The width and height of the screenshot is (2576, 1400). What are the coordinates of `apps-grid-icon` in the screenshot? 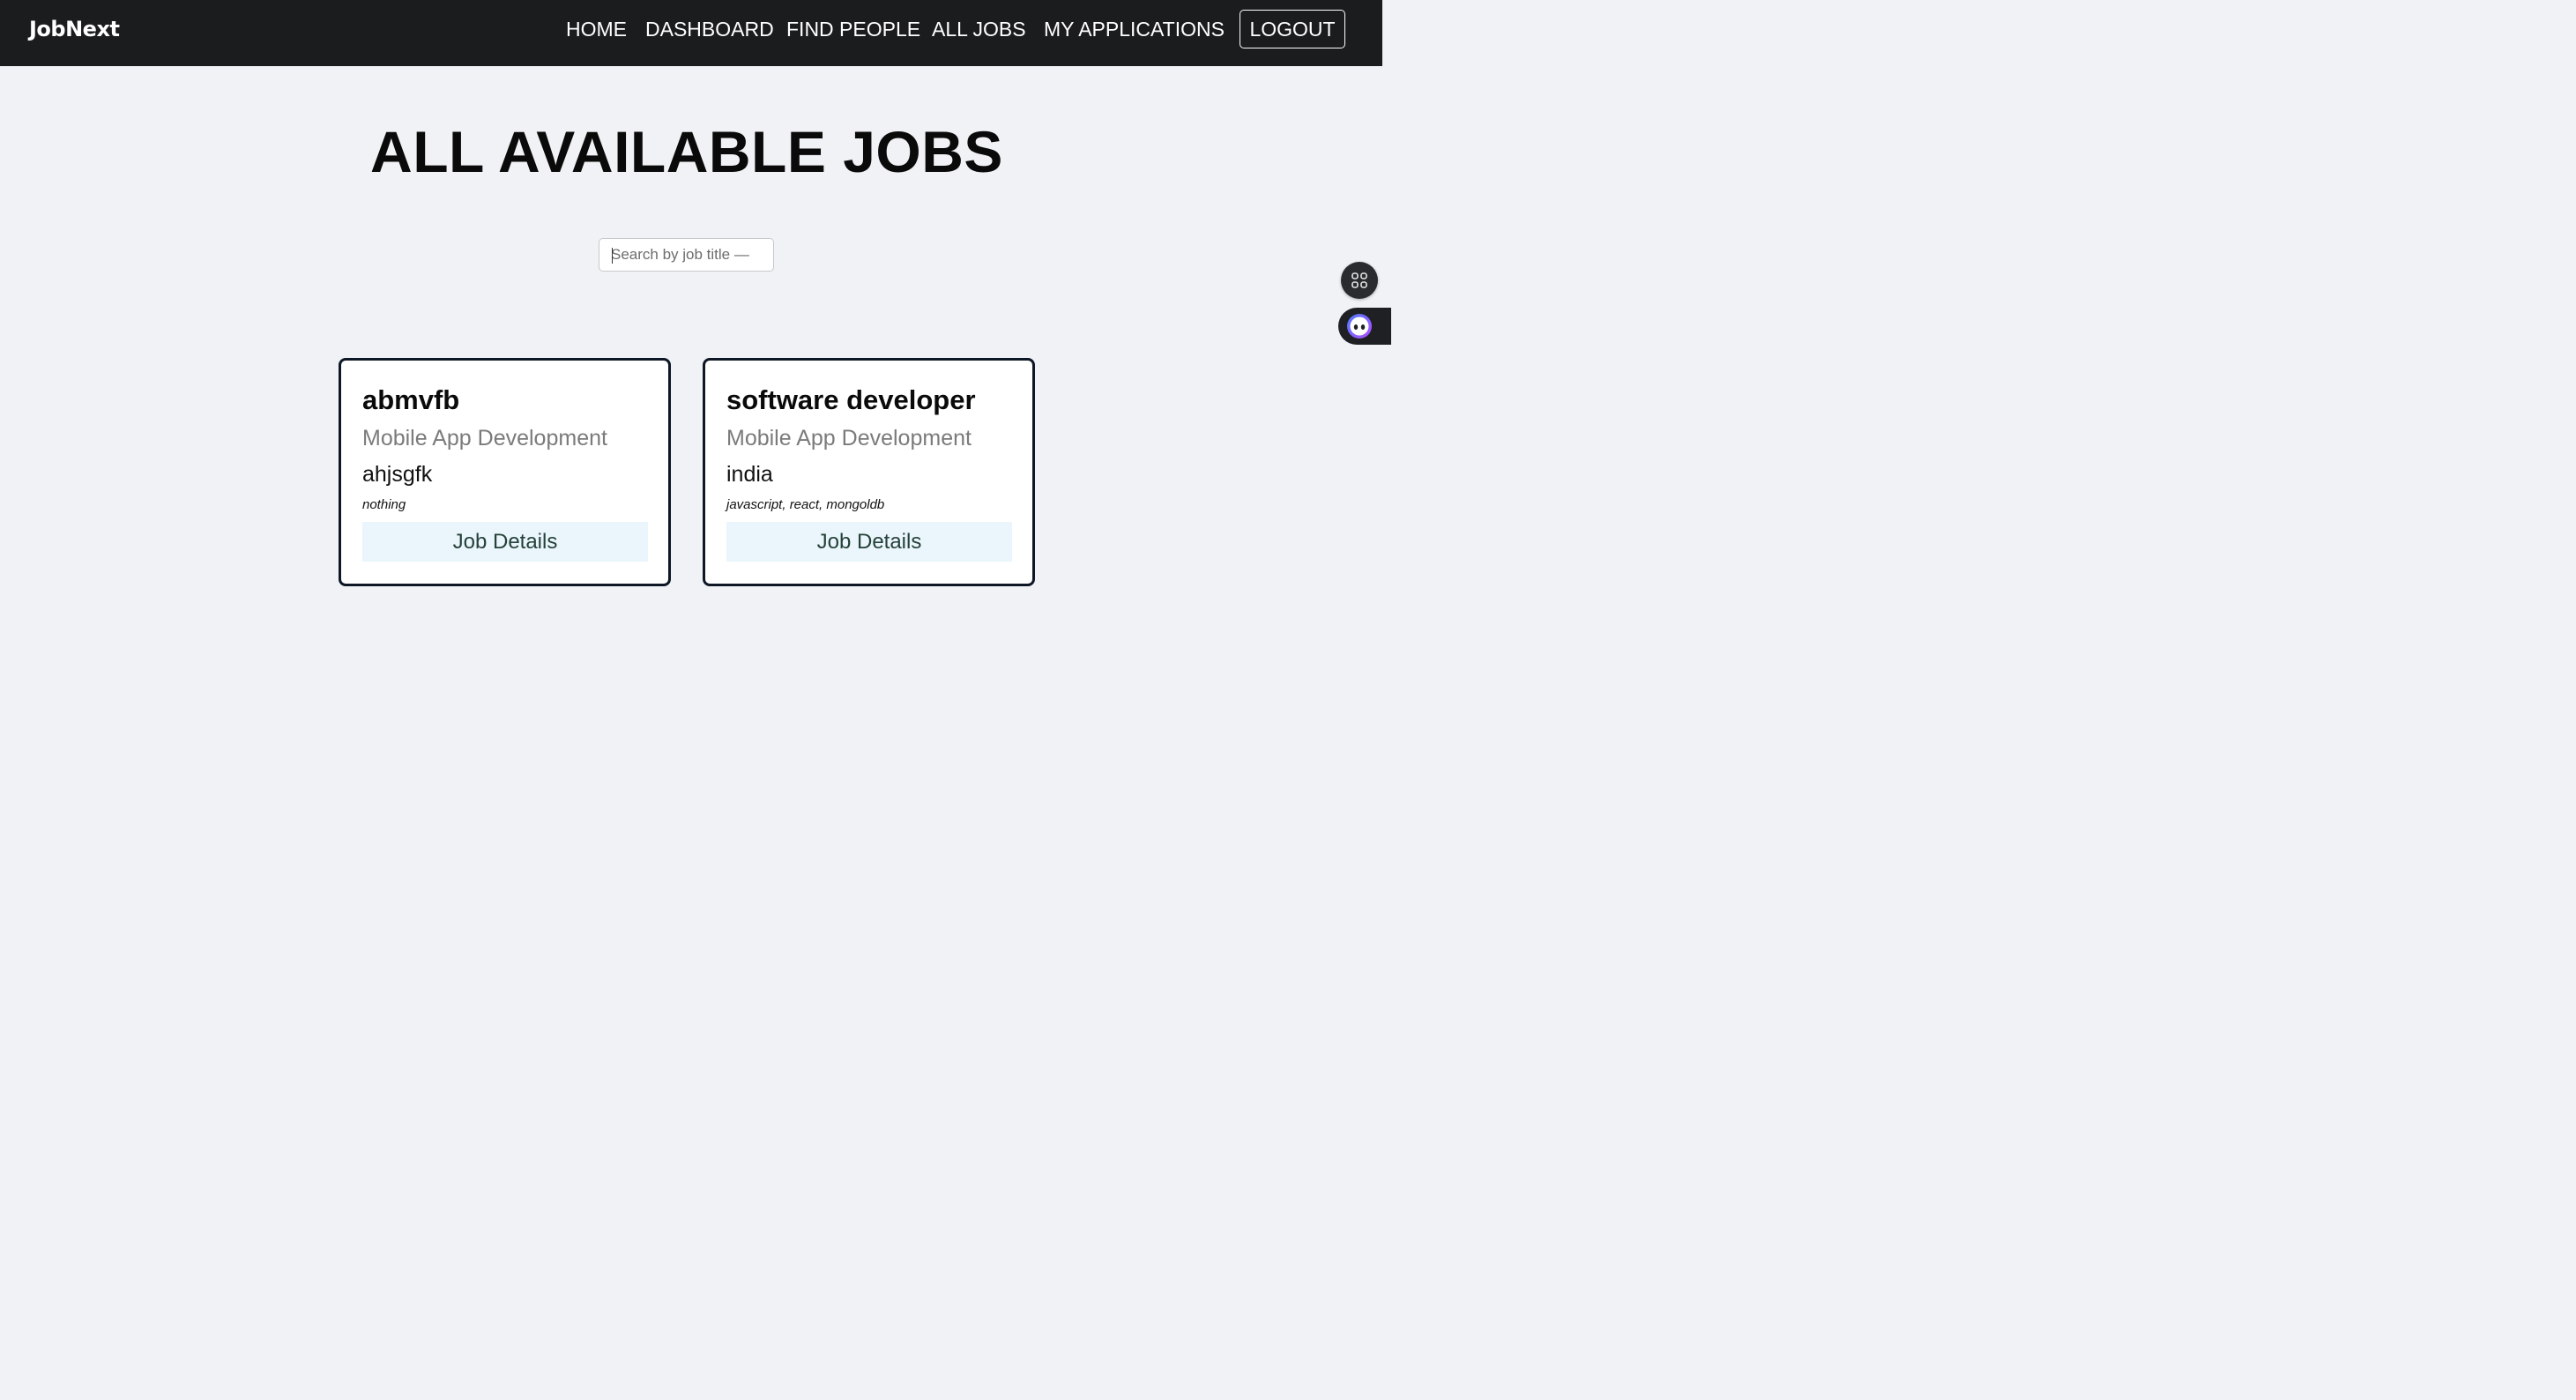 It's located at (1359, 280).